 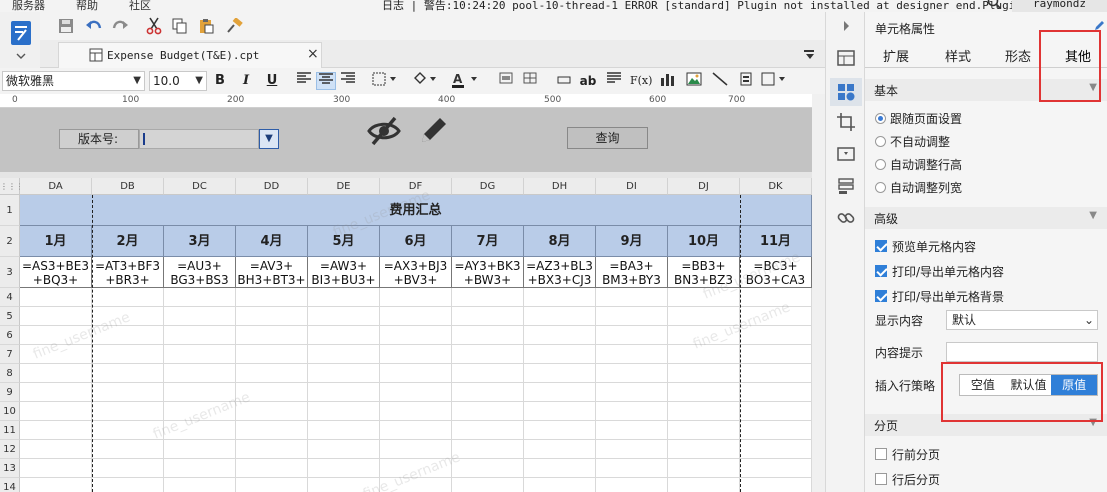 What do you see at coordinates (846, 26) in the screenshot?
I see `collapse-arrow-icon` at bounding box center [846, 26].